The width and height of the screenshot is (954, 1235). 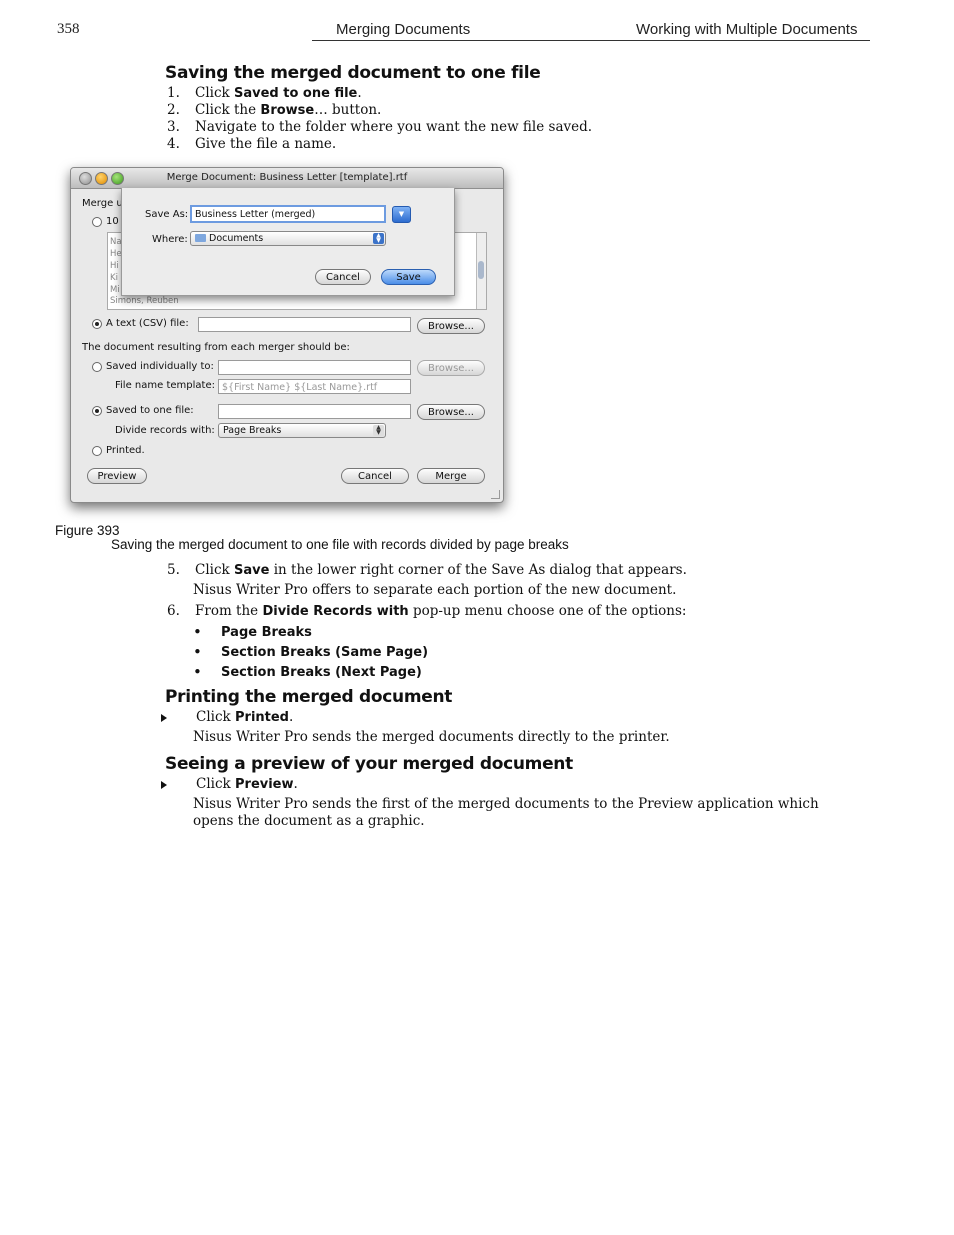 I want to click on saved-to-one-file-field, so click(x=314, y=411).